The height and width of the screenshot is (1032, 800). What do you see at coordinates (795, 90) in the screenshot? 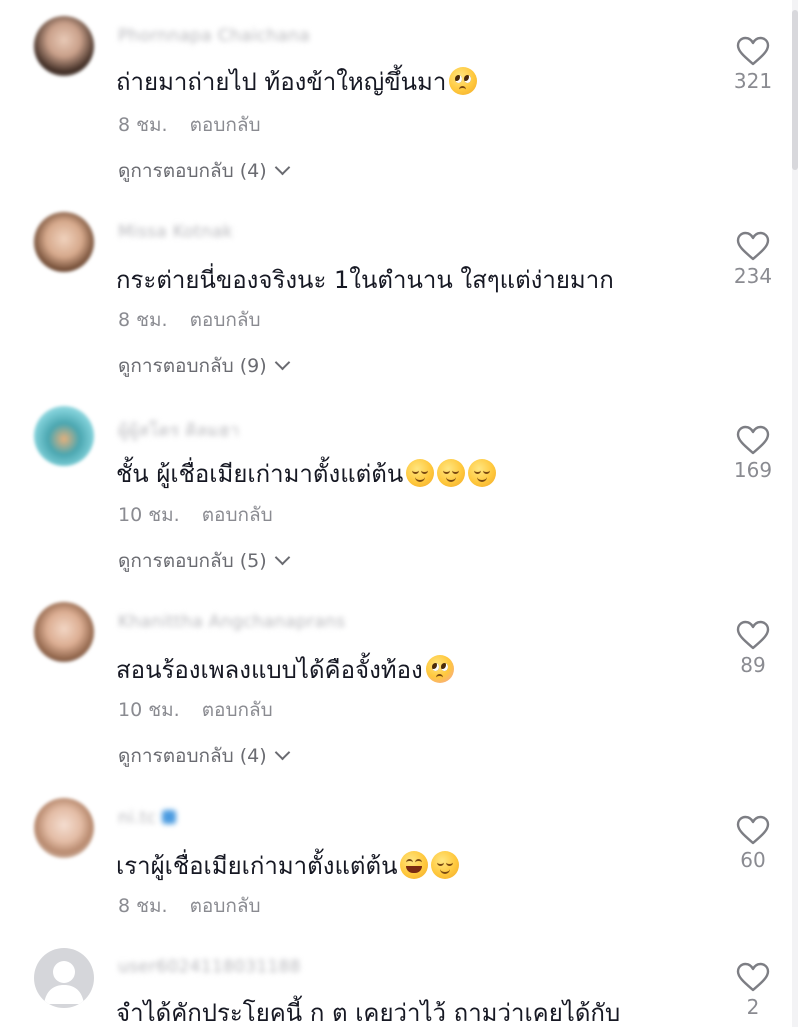
I see `scrollbar-thumb` at bounding box center [795, 90].